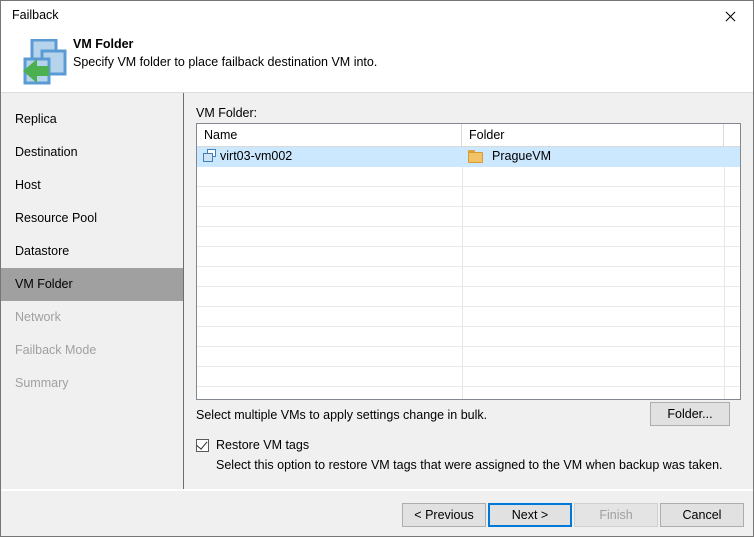 The image size is (754, 537). Describe the element at coordinates (256, 156) in the screenshot. I see `vm-name-text: virt03-vm002` at that location.